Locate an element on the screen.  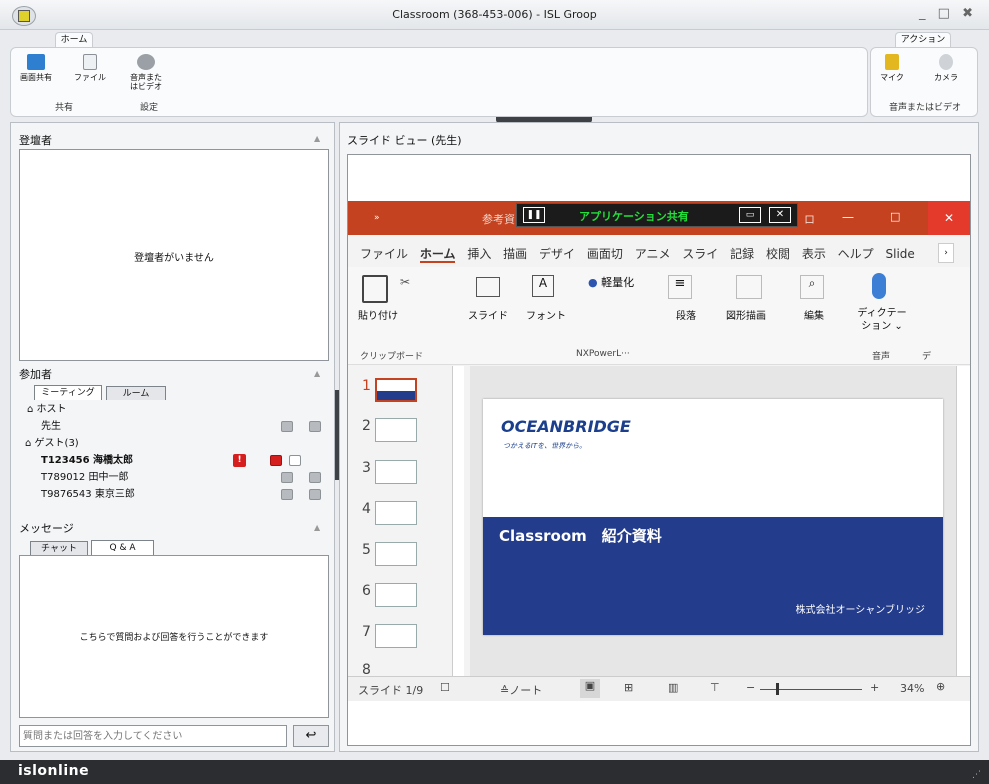
search-icon: ⌕ is located at coordinates (812, 287).